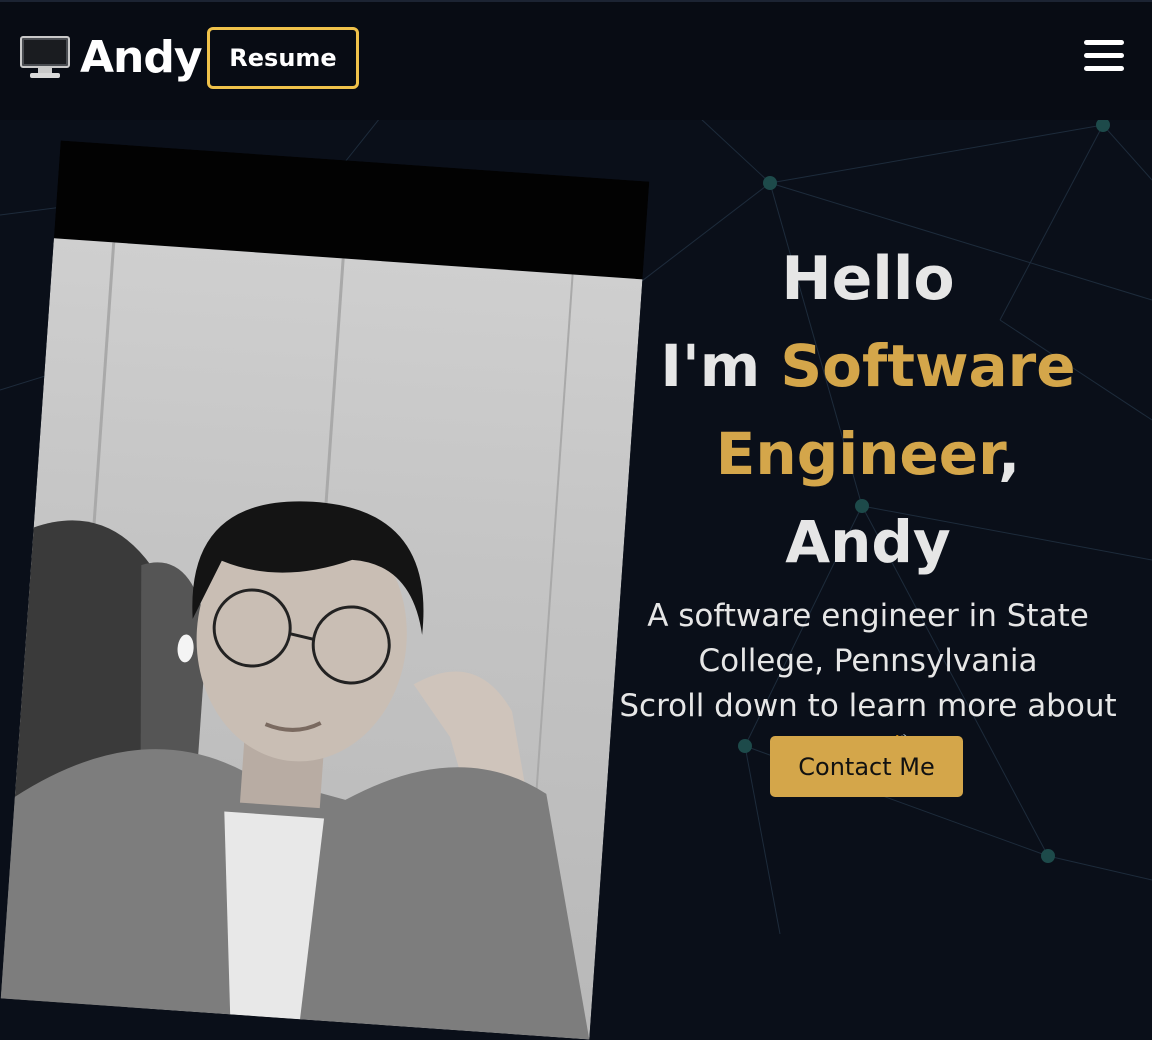  Describe the element at coordinates (576, 60) in the screenshot. I see `navbar: Andy Resume` at that location.